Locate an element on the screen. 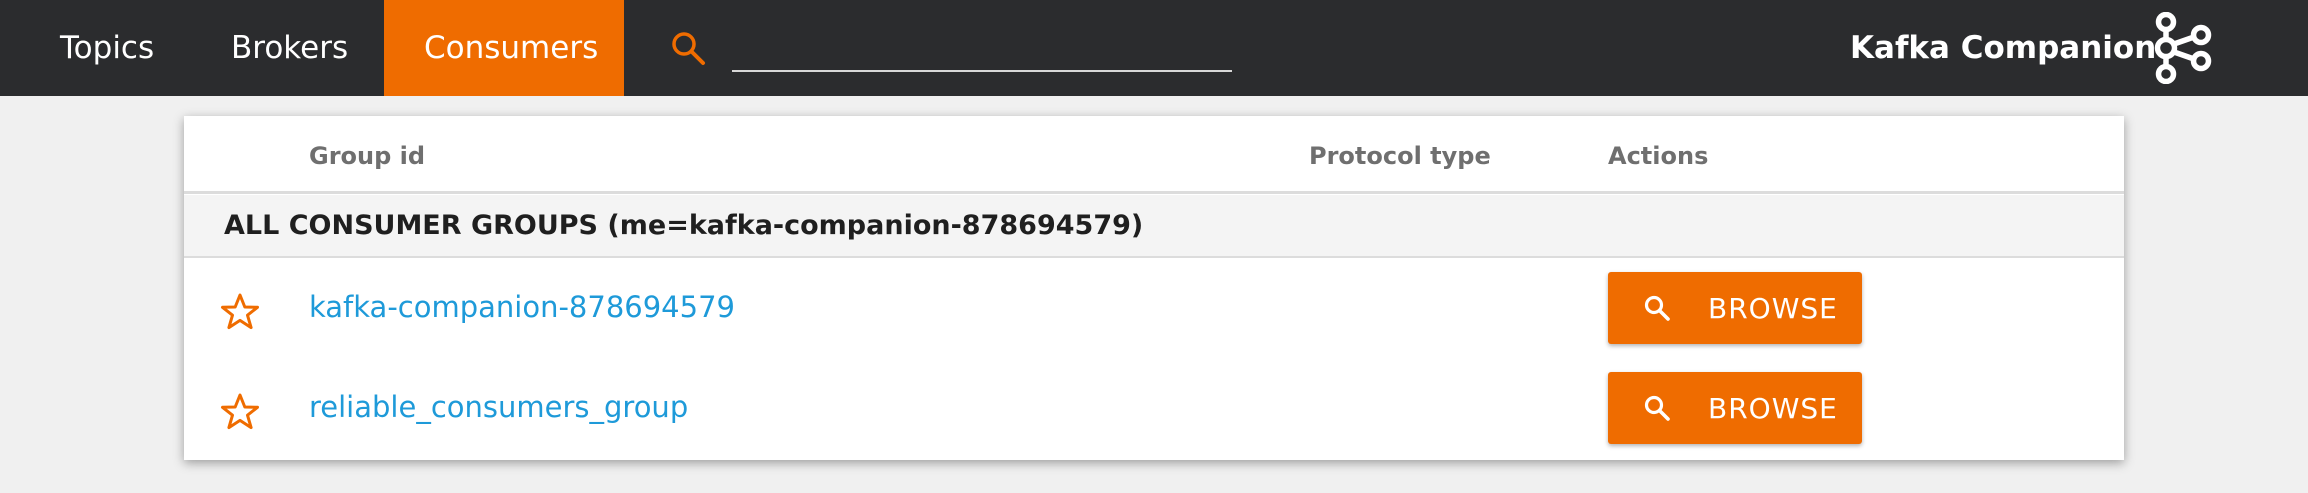 Image resolution: width=2308 pixels, height=493 pixels. group-id-link: kafka-companion-878694579 is located at coordinates (522, 307).